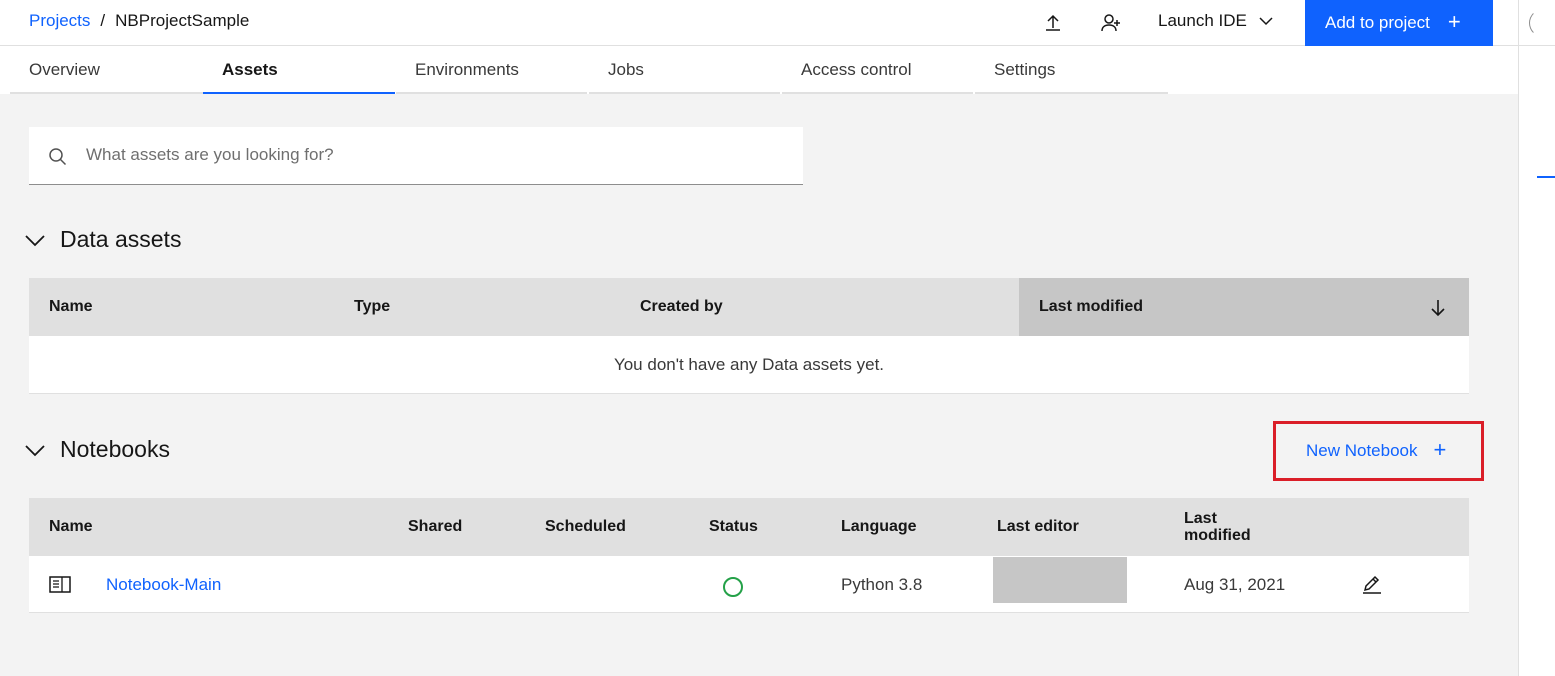 The image size is (1555, 676). Describe the element at coordinates (1377, 22) in the screenshot. I see `add-to-project-label: Add to project` at that location.